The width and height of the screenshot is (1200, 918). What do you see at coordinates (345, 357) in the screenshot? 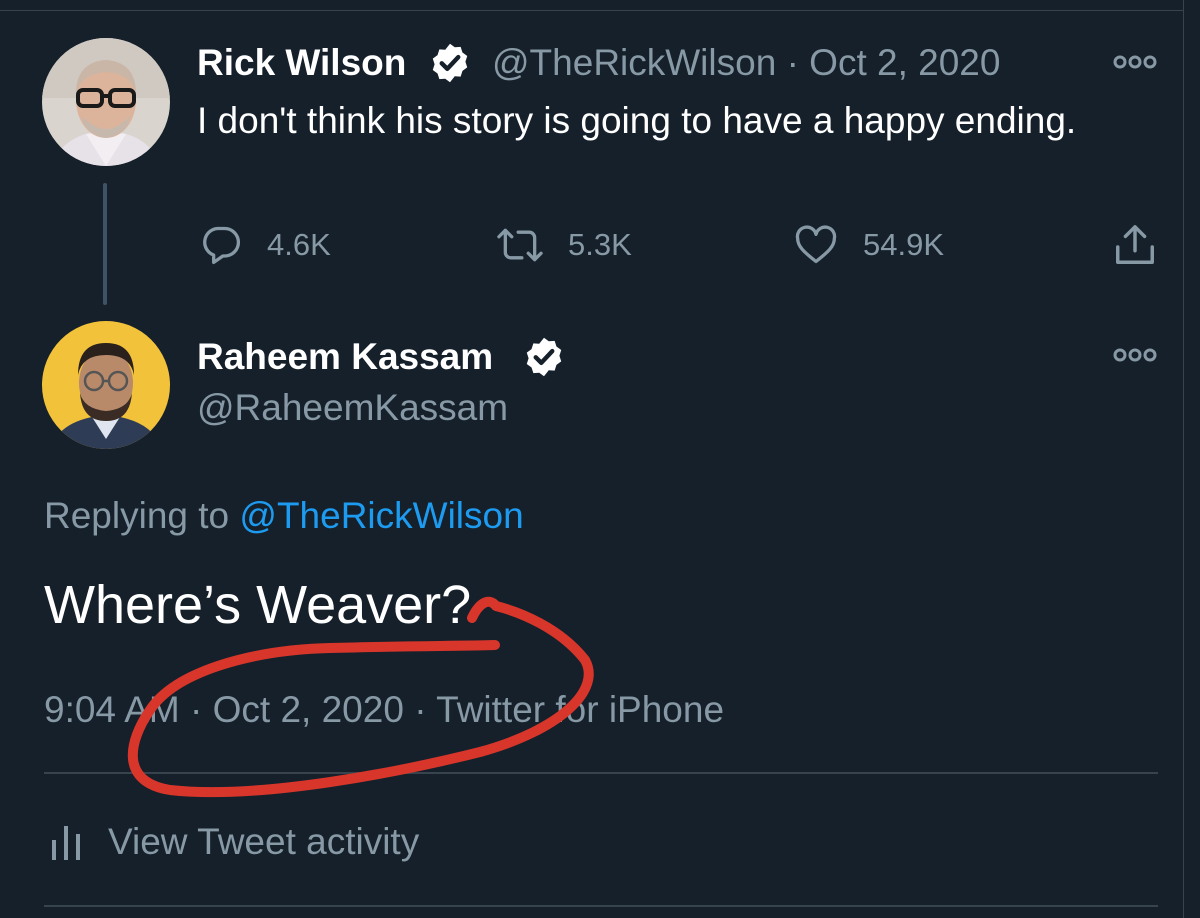
I see `main-author-name: Raheem Kassam` at bounding box center [345, 357].